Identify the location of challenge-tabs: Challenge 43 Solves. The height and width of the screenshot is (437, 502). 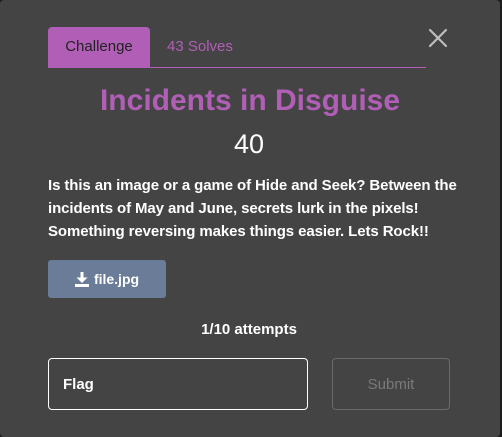
(237, 47).